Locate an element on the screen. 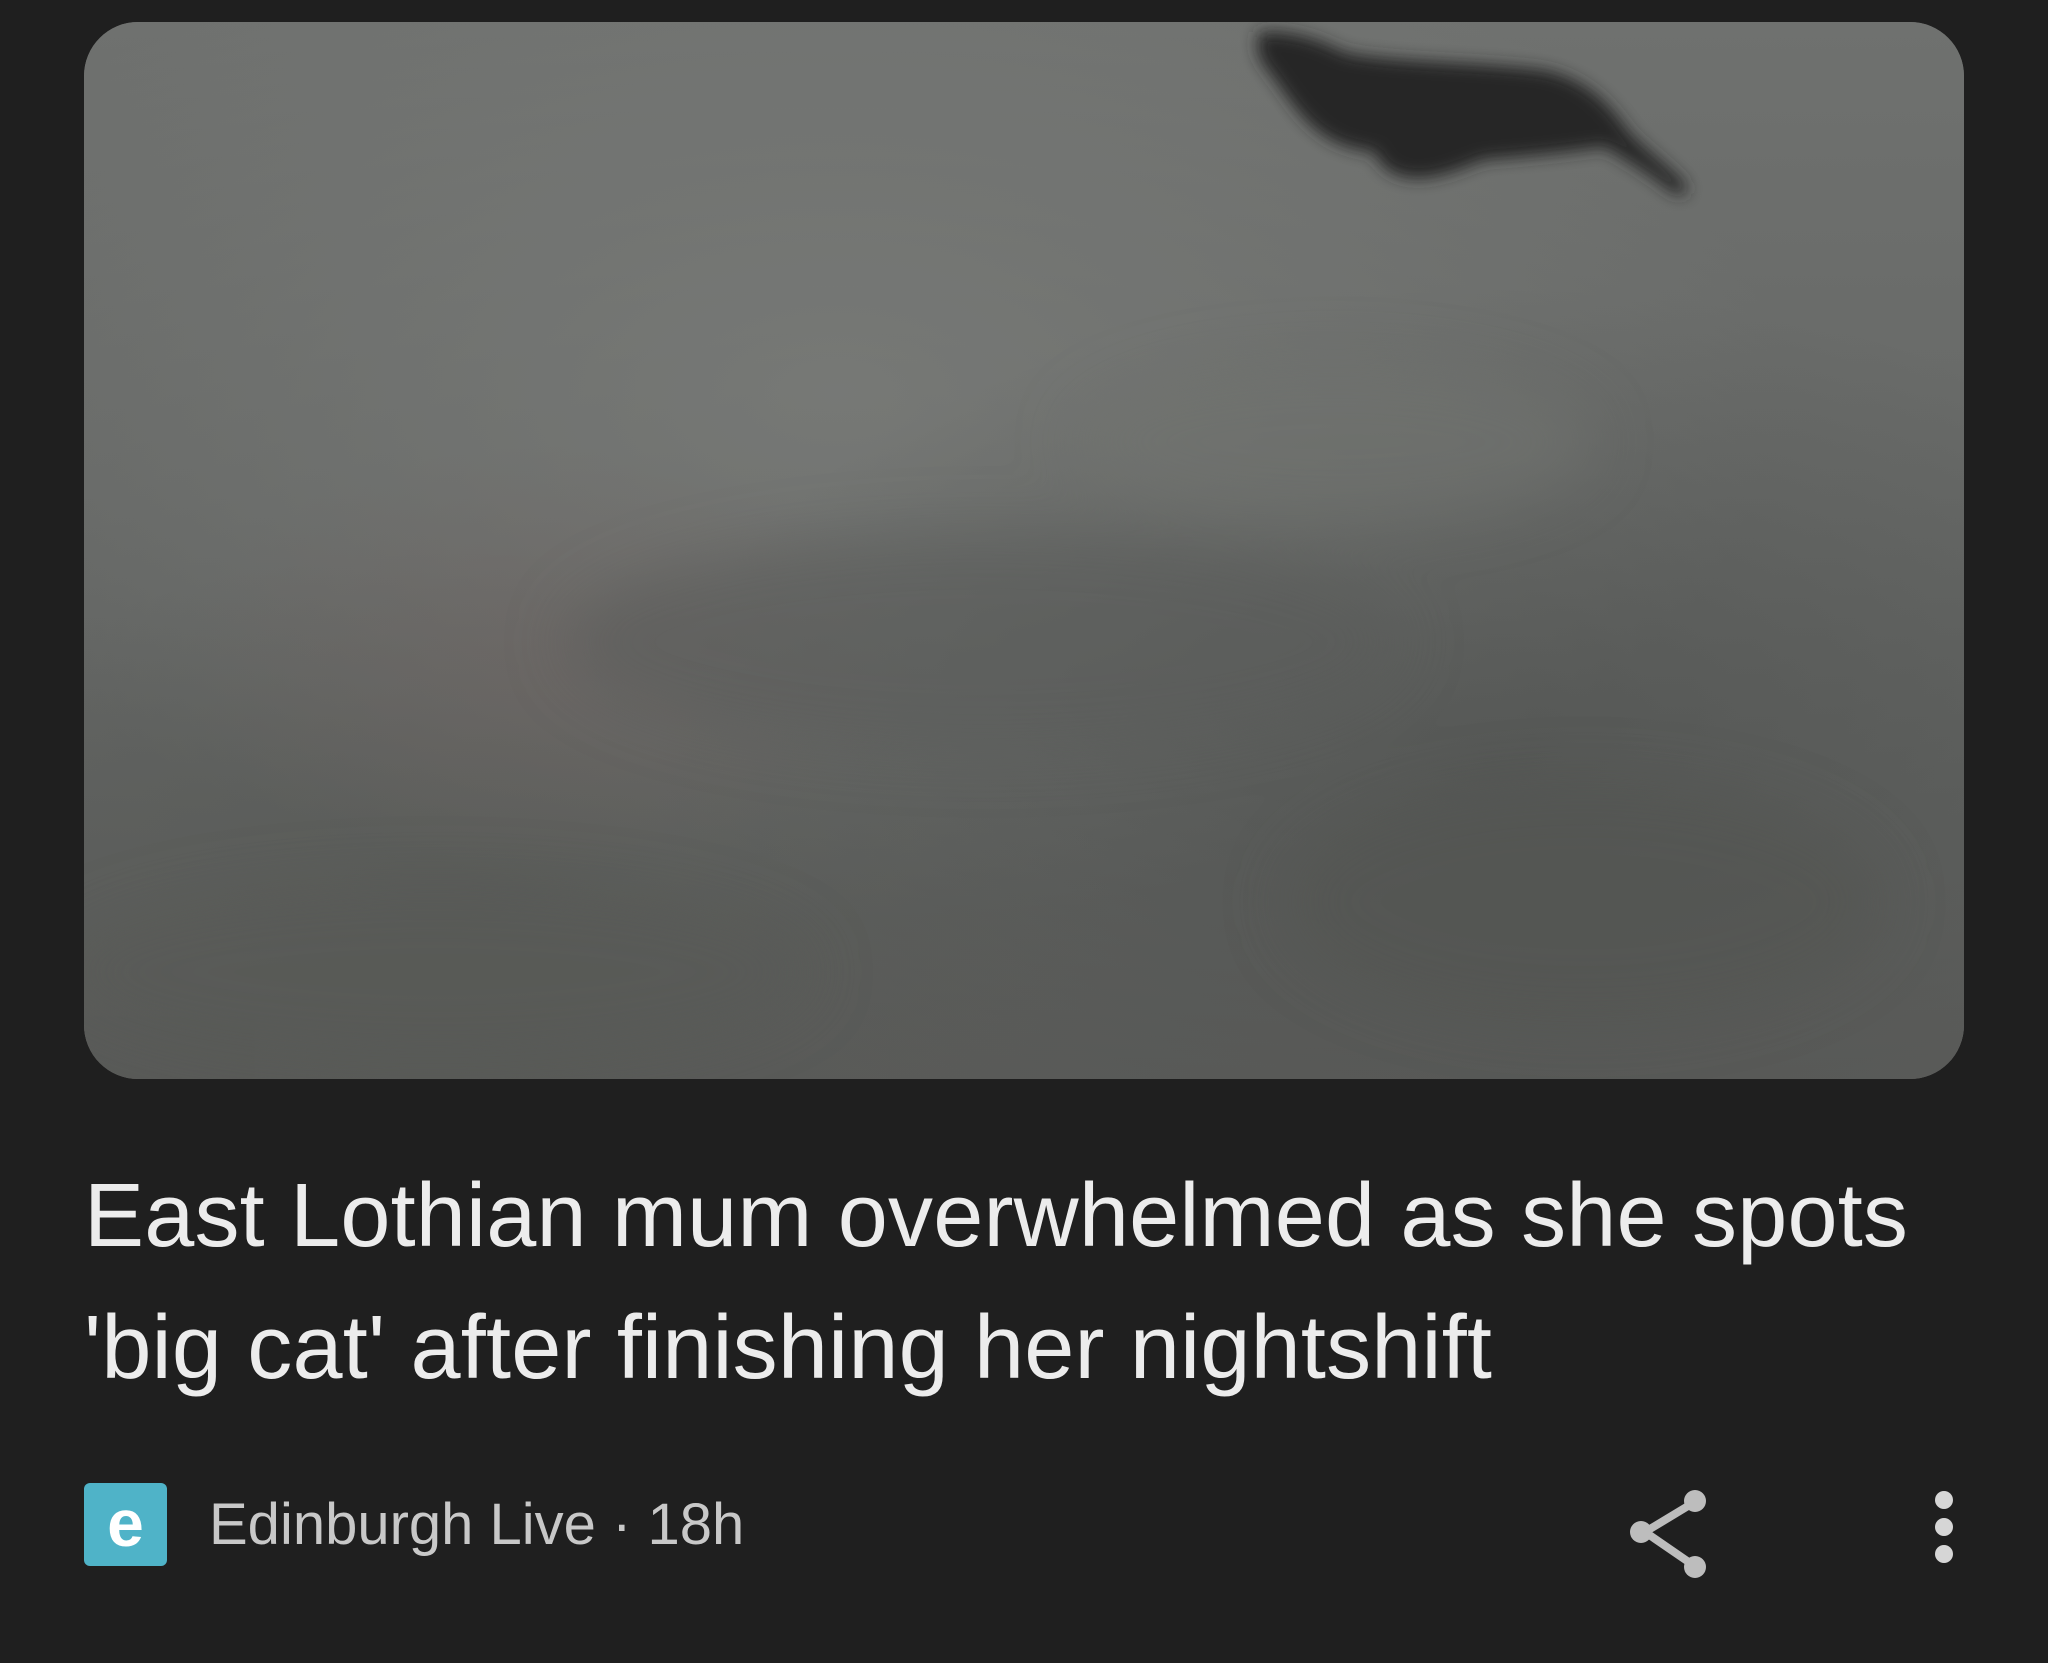 The image size is (2048, 1663). article-meta-row: e Edinburgh Live · 18h is located at coordinates (1024, 1529).